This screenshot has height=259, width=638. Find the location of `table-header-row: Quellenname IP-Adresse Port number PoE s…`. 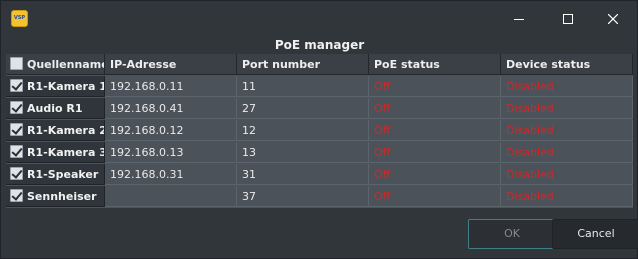

table-header-row: Quellenname IP-Adresse Port number PoE s… is located at coordinates (319, 65).